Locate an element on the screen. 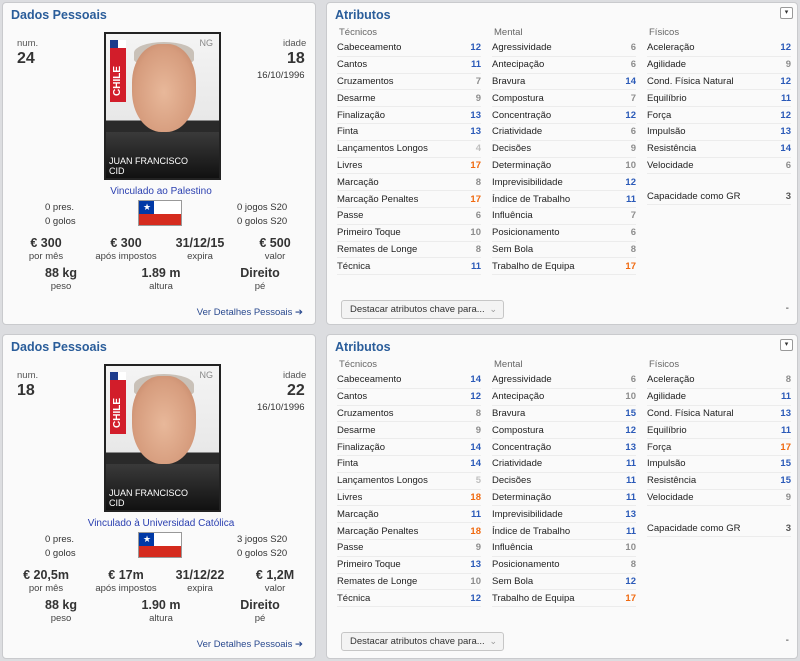 This screenshot has height=661, width=800. attribute-row-tecnicos: Cantos 11 is located at coordinates (409, 65).